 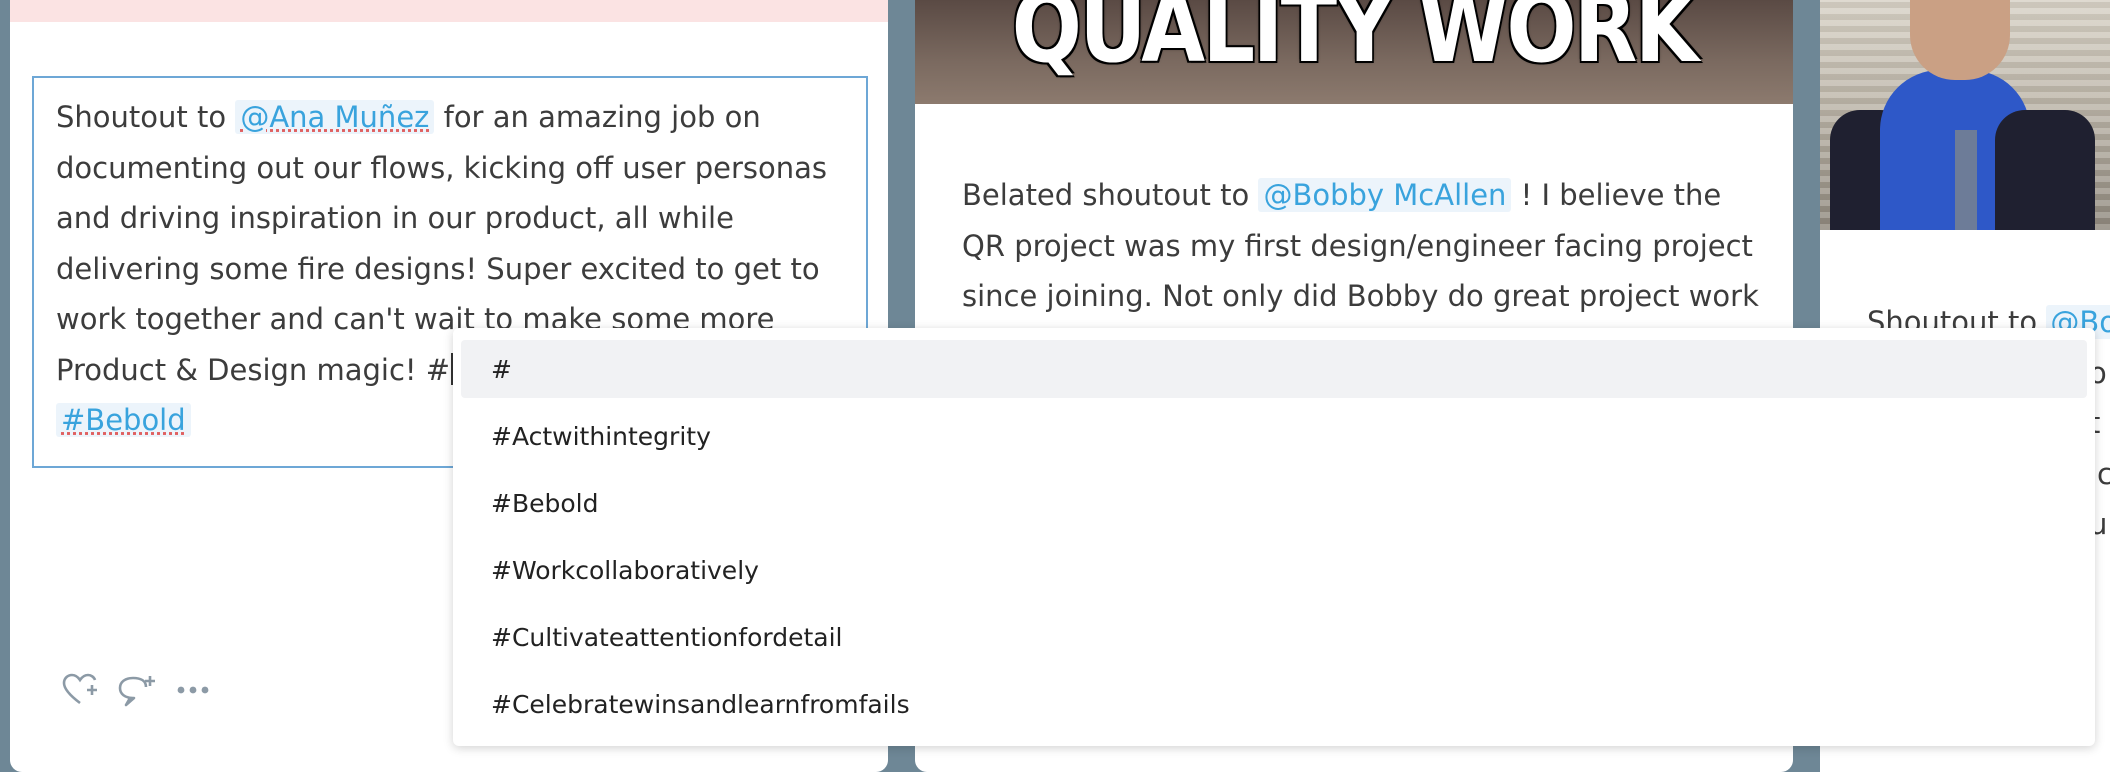 What do you see at coordinates (146, 117) in the screenshot?
I see `editor-text-before: Shoutout to` at bounding box center [146, 117].